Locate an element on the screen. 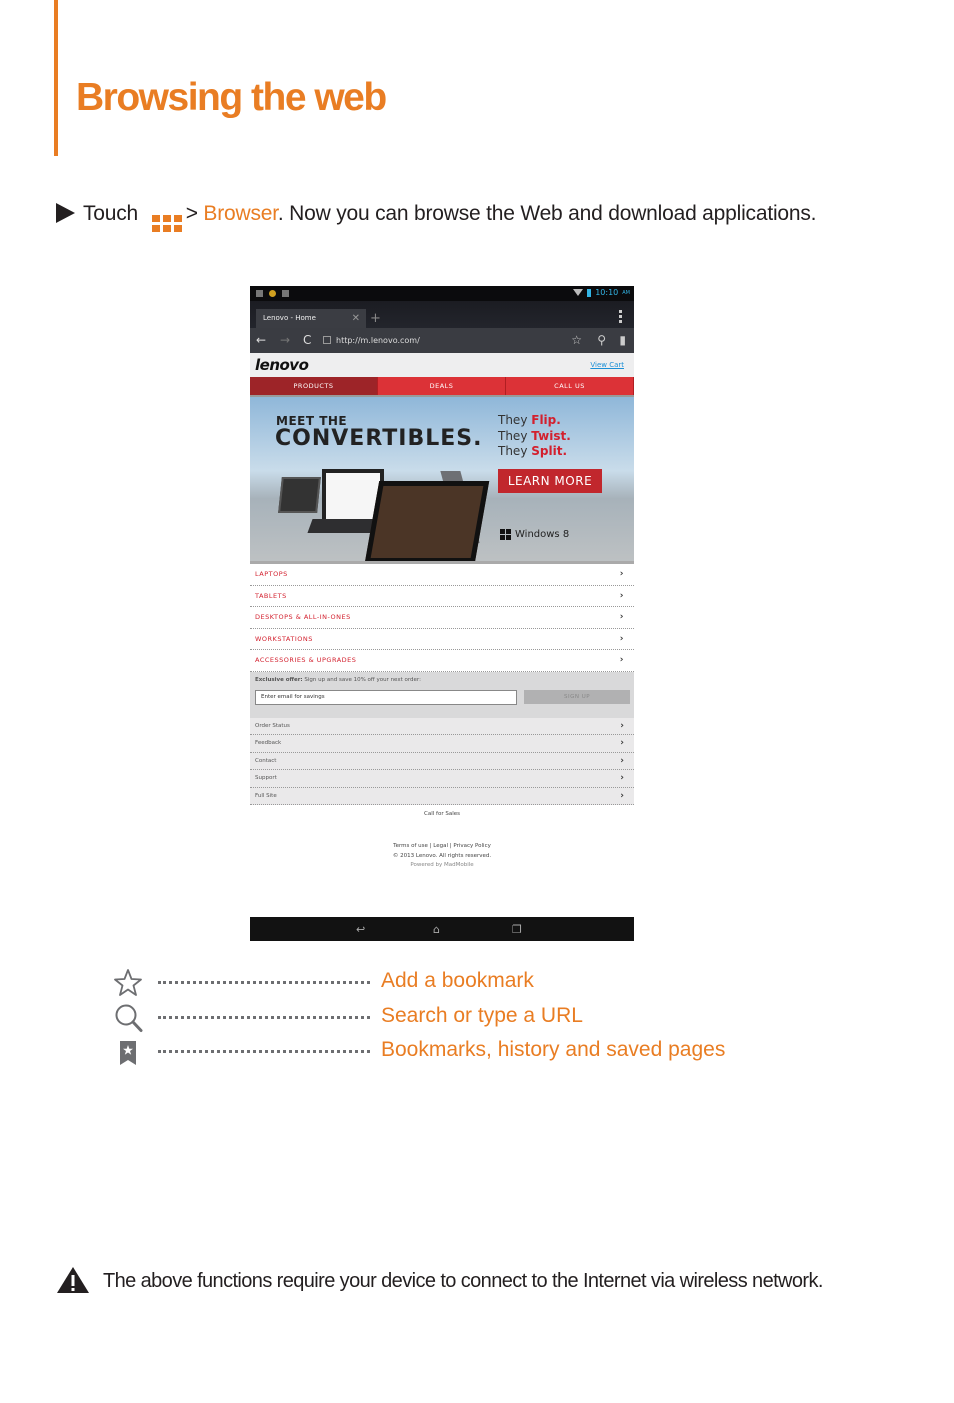 The image size is (954, 1403). tagline-verb: Twist. is located at coordinates (551, 435).